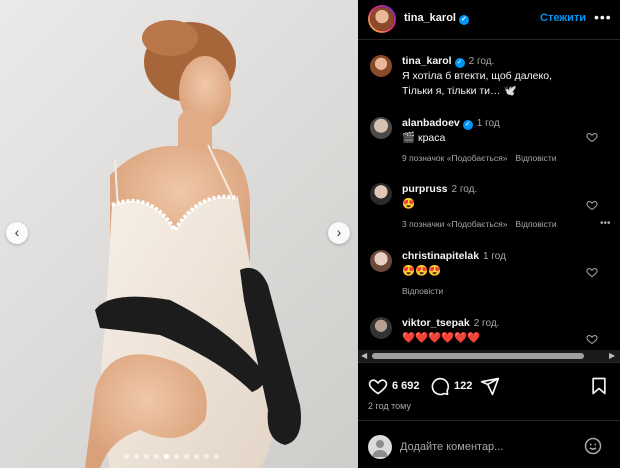  I want to click on save-button, so click(599, 386).